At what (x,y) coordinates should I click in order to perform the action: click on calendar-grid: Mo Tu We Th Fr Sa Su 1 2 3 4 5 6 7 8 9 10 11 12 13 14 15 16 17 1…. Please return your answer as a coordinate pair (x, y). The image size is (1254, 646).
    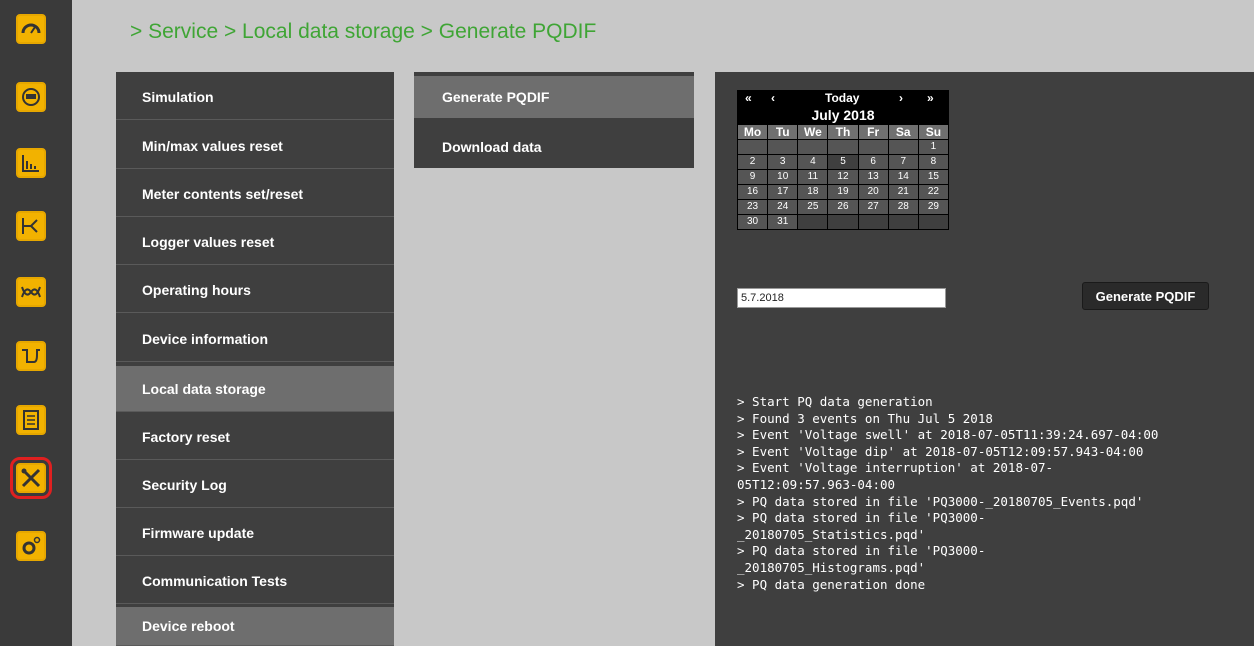
    Looking at the image, I should click on (843, 177).